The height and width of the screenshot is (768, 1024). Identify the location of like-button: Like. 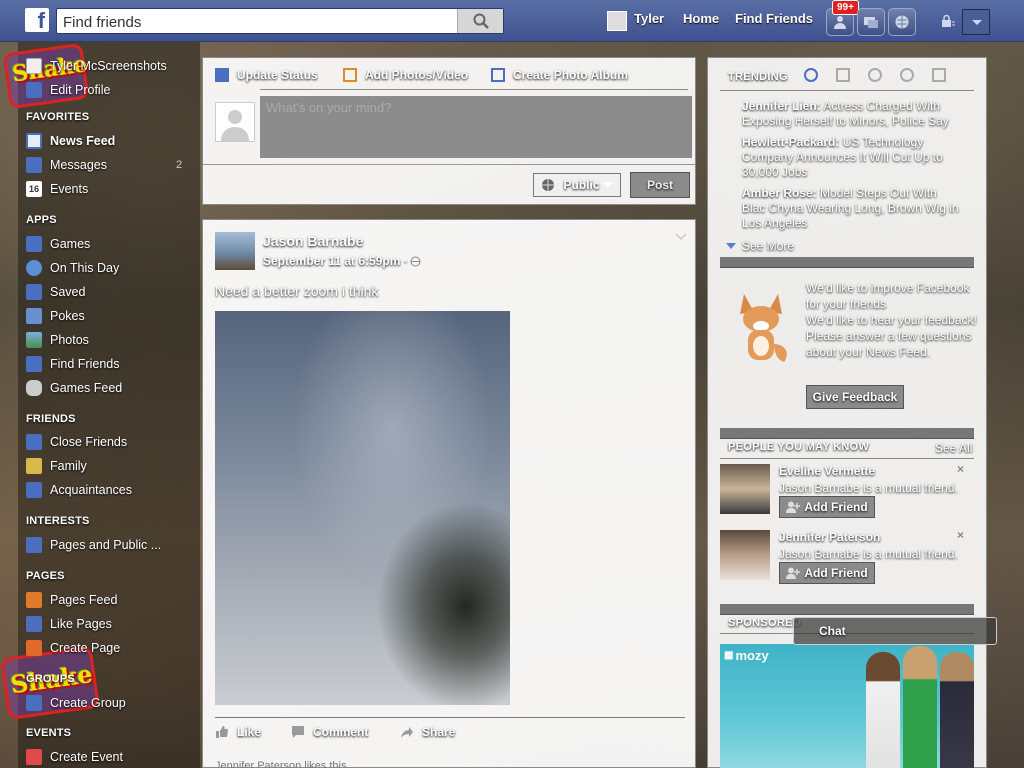
(238, 732).